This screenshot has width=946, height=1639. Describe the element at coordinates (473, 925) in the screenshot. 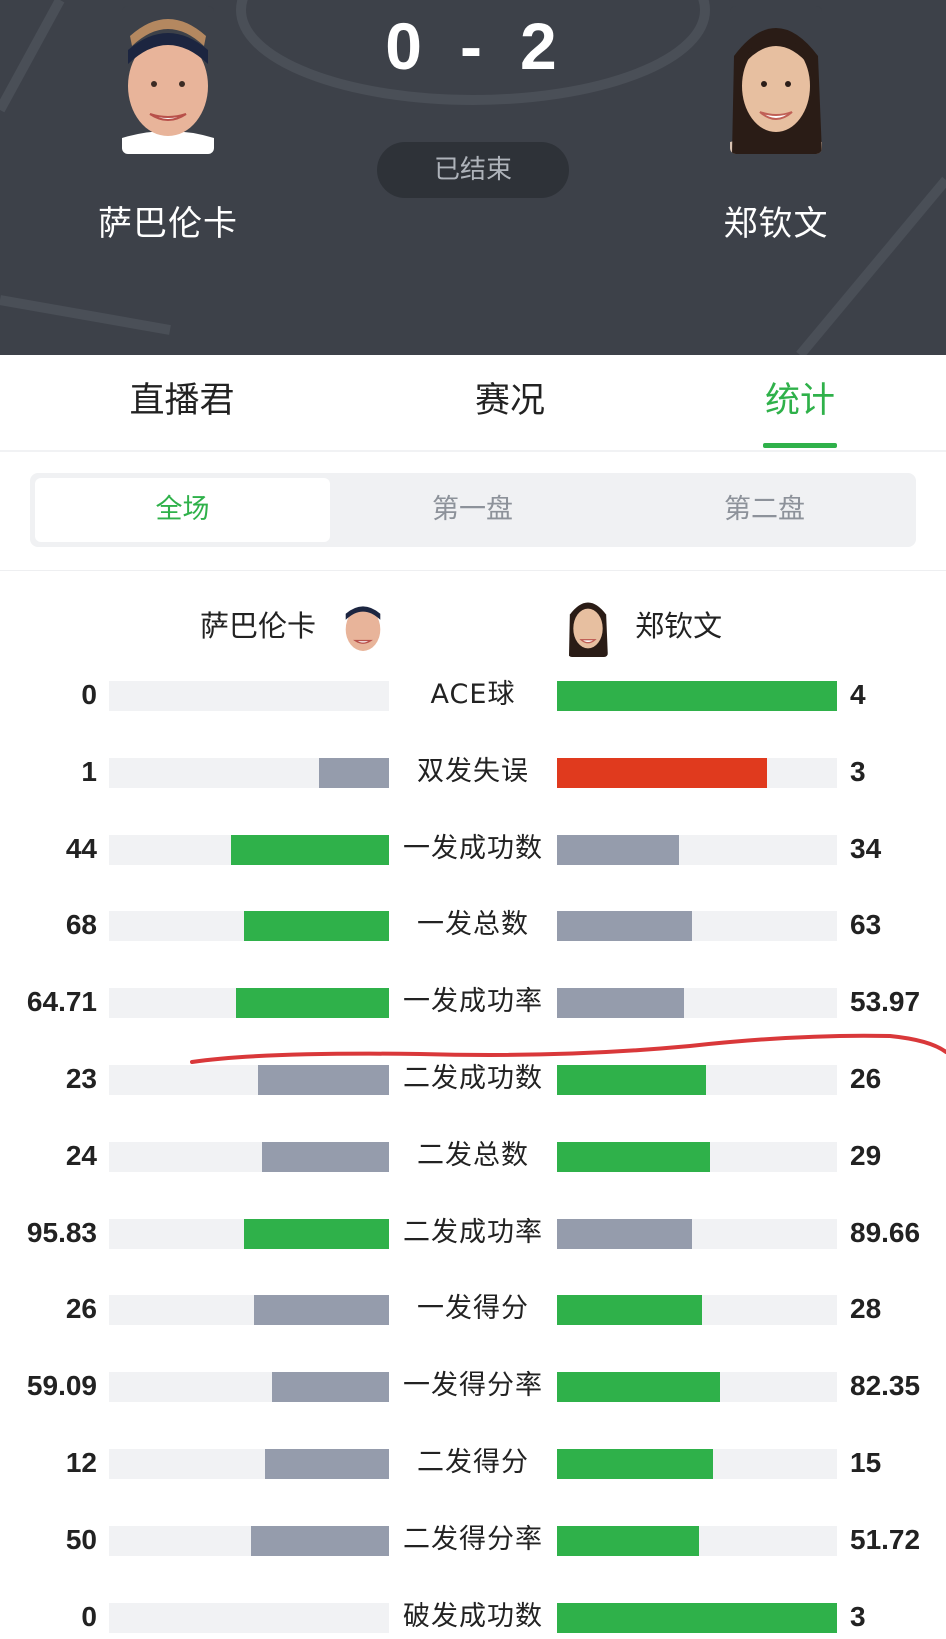

I see `stat-row: 68 一发总数 63` at that location.